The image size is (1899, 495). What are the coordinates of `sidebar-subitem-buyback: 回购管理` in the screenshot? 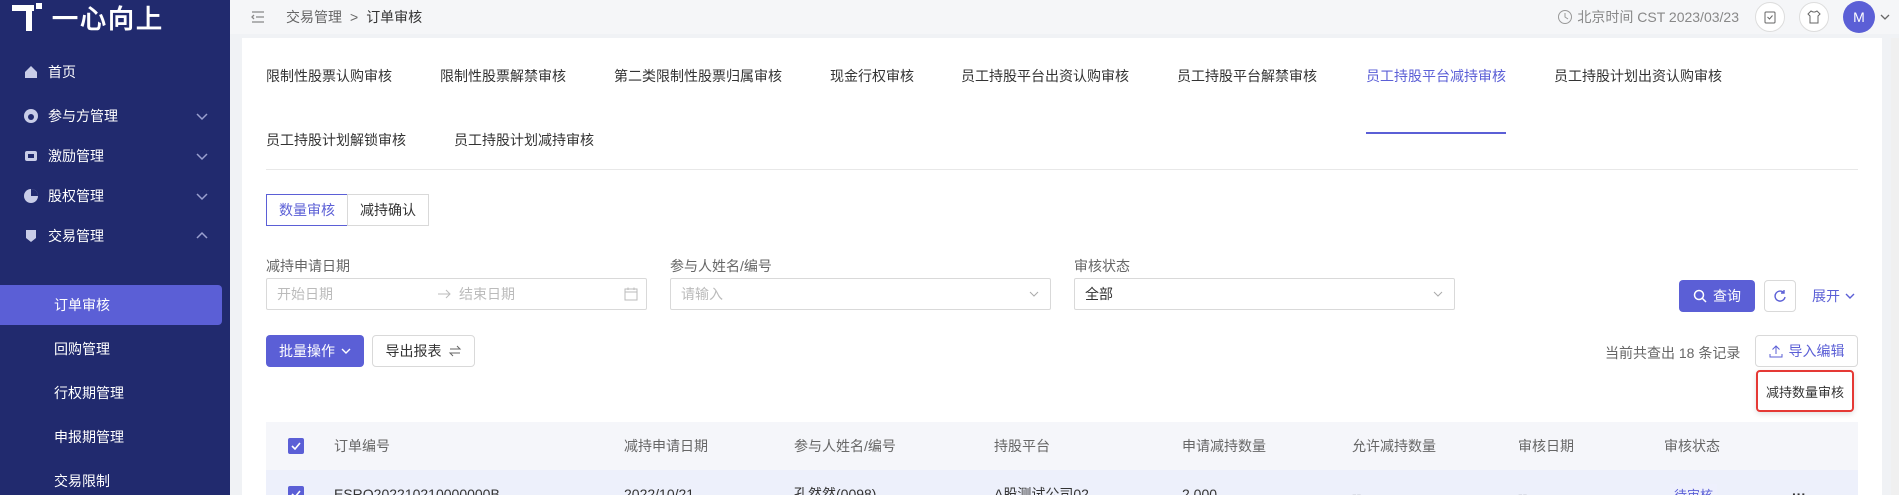 It's located at (111, 349).